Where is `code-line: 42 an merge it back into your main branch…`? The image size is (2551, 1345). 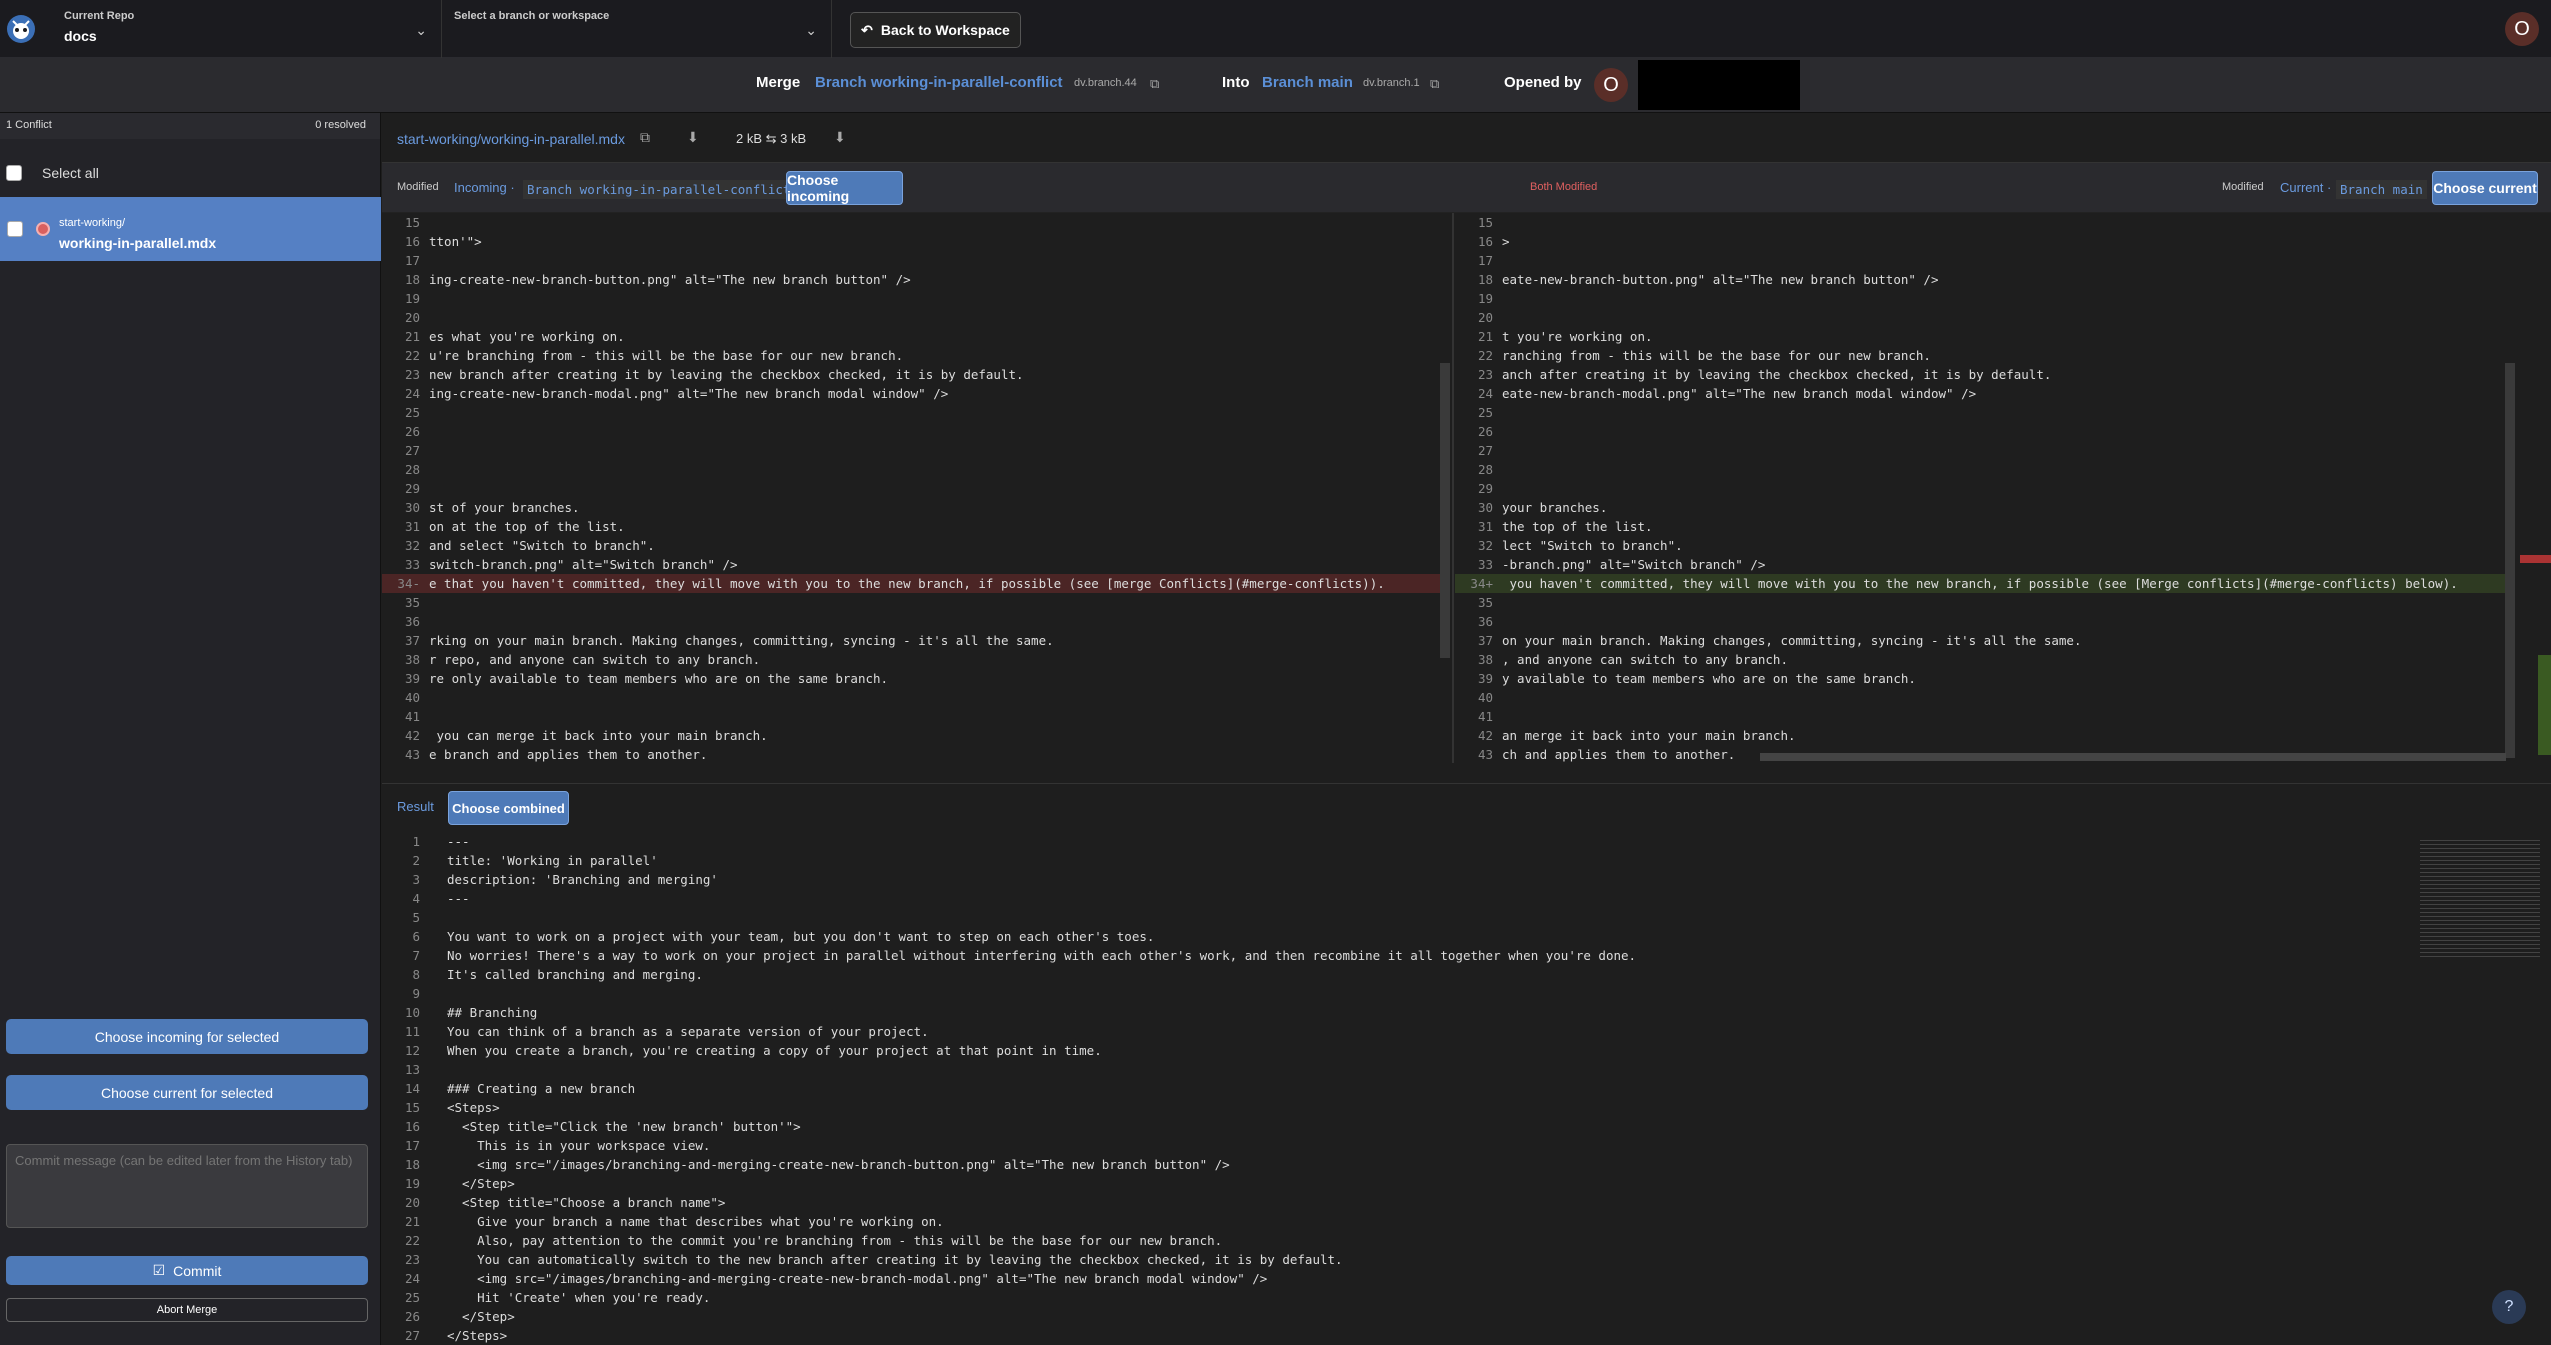
code-line: 42 an merge it back into your main branch… is located at coordinates (1980, 735).